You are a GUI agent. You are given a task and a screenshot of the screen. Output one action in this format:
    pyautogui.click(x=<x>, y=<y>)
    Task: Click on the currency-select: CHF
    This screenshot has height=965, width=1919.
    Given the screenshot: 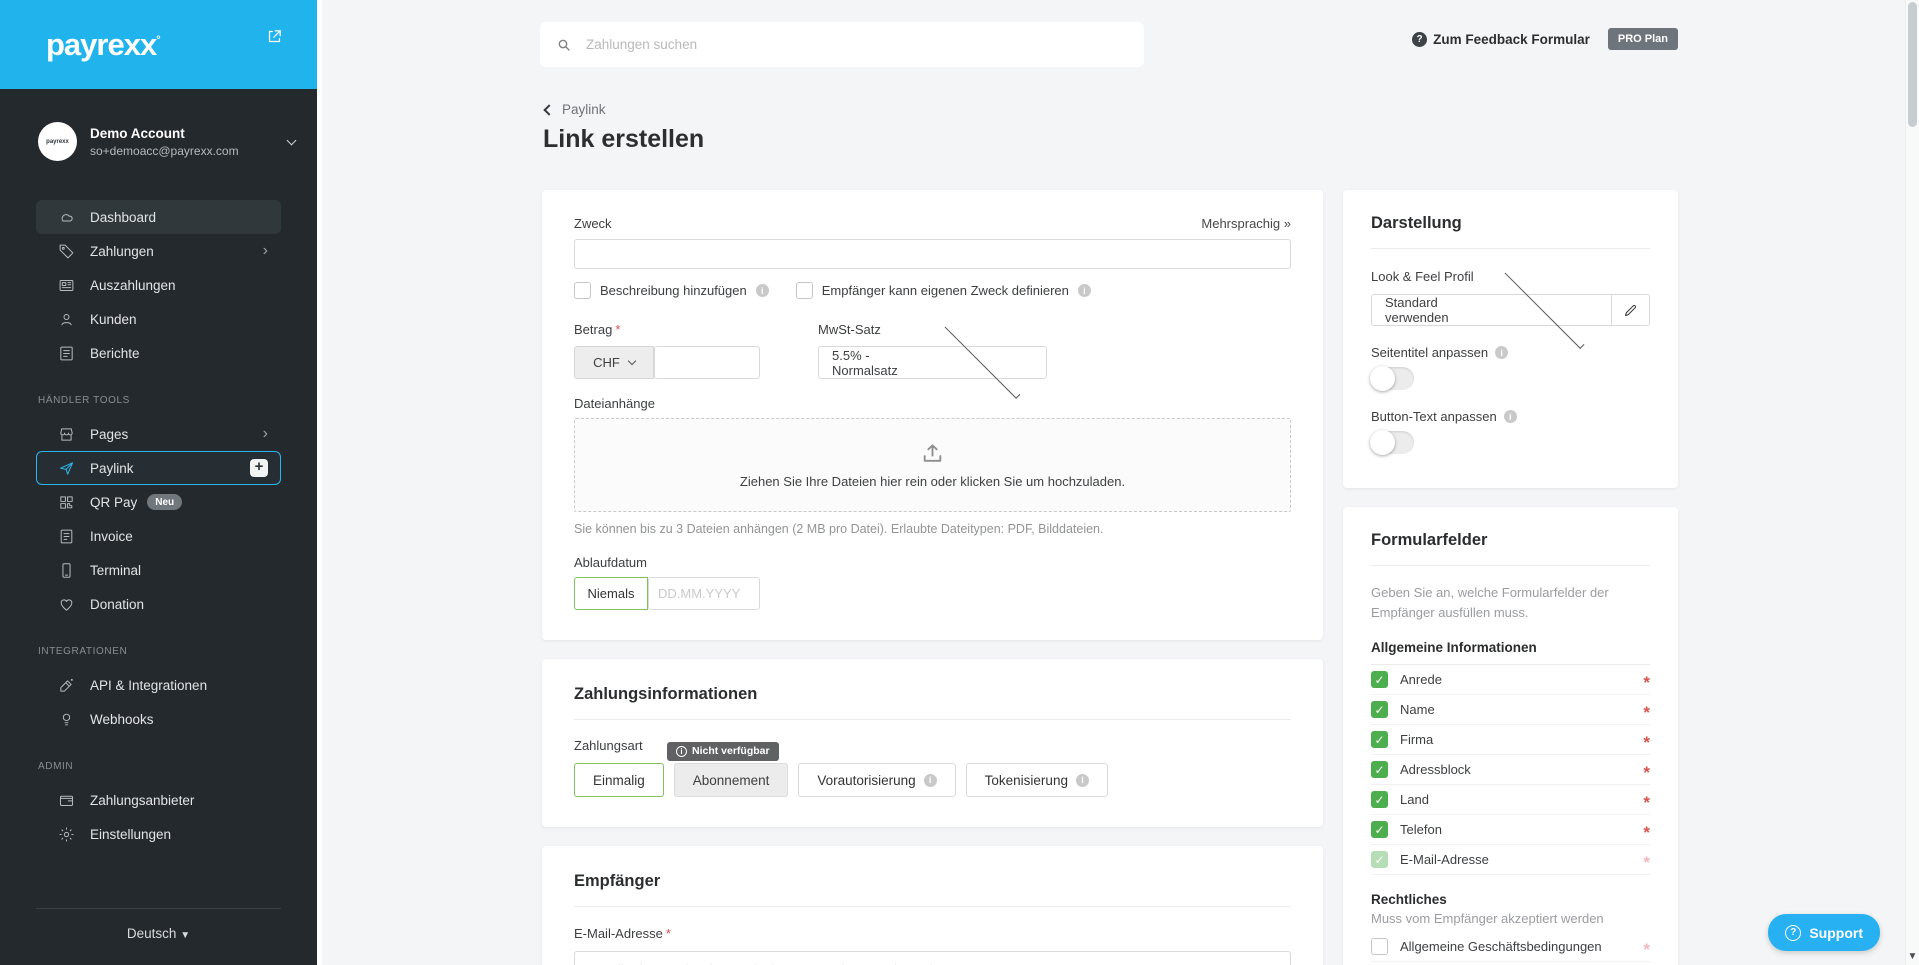 What is the action you would take?
    pyautogui.click(x=614, y=362)
    